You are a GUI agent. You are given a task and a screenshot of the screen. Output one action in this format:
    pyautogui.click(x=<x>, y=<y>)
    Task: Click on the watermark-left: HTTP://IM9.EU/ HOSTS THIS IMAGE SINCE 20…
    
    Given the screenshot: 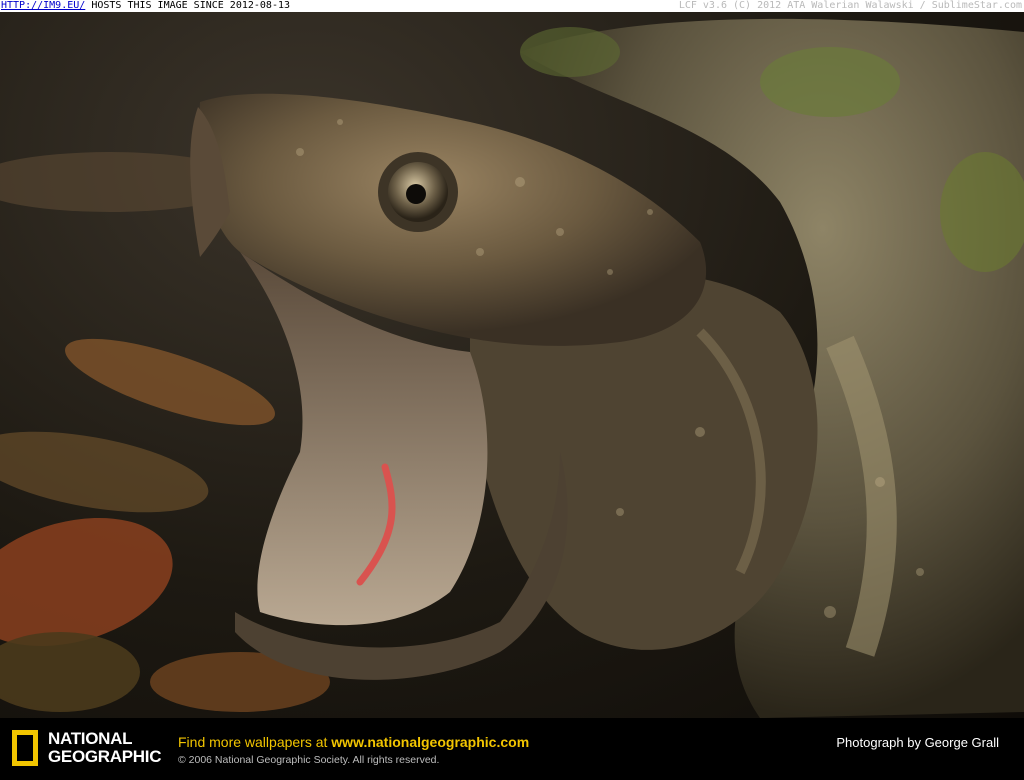 What is the action you would take?
    pyautogui.click(x=145, y=6)
    